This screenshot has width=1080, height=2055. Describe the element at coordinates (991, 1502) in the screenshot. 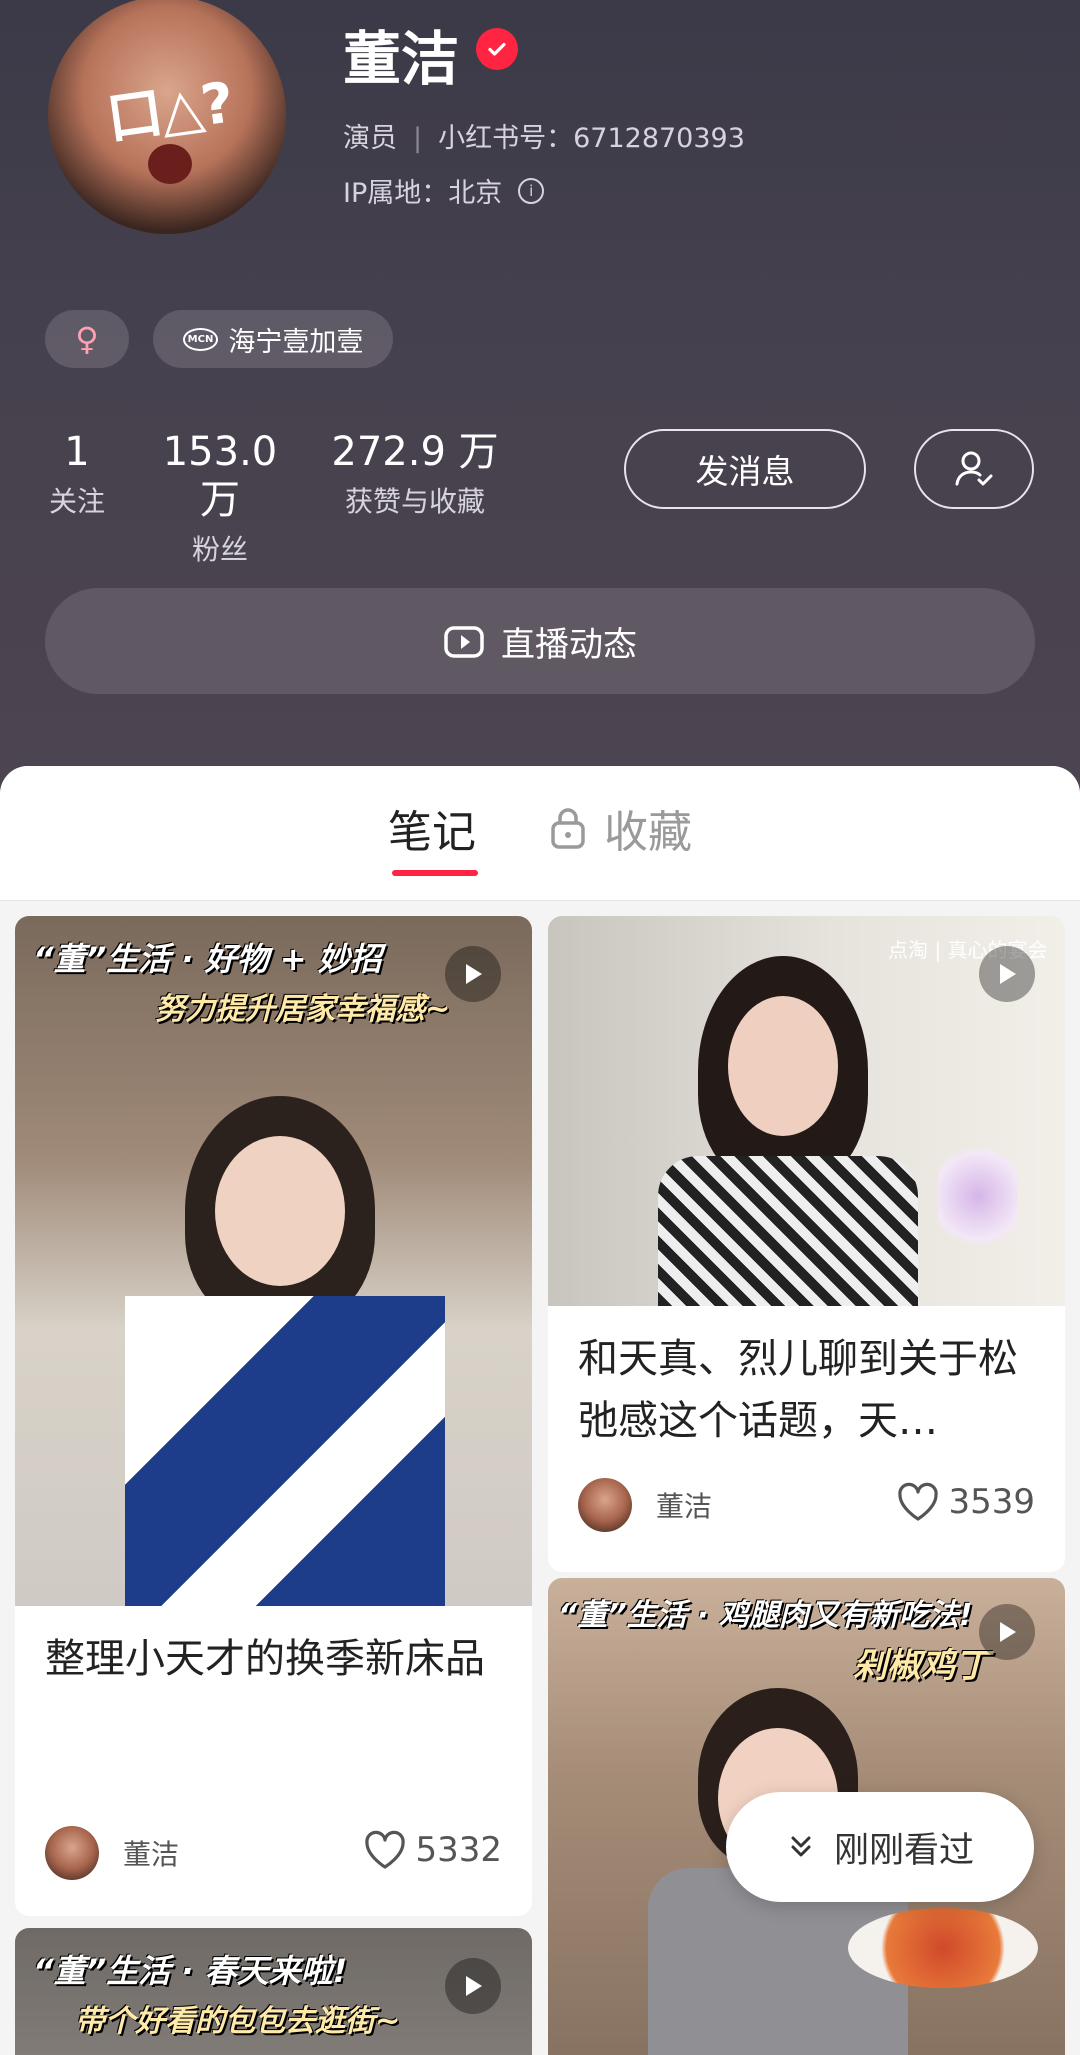

I see `like-count: 3539` at that location.